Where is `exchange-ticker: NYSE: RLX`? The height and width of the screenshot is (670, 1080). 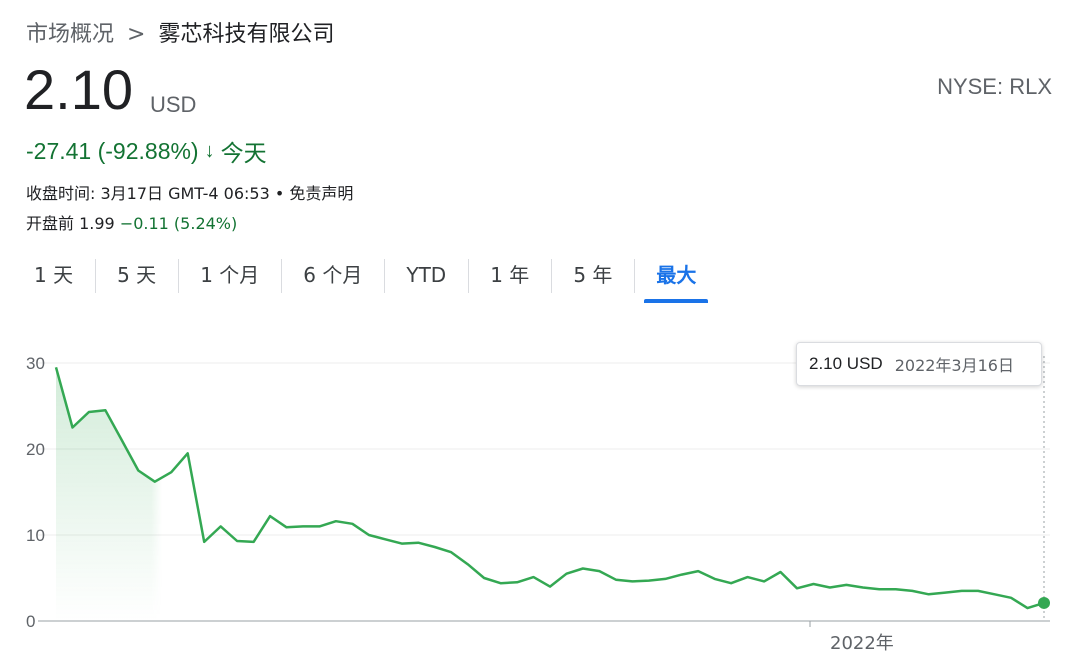 exchange-ticker: NYSE: RLX is located at coordinates (994, 86).